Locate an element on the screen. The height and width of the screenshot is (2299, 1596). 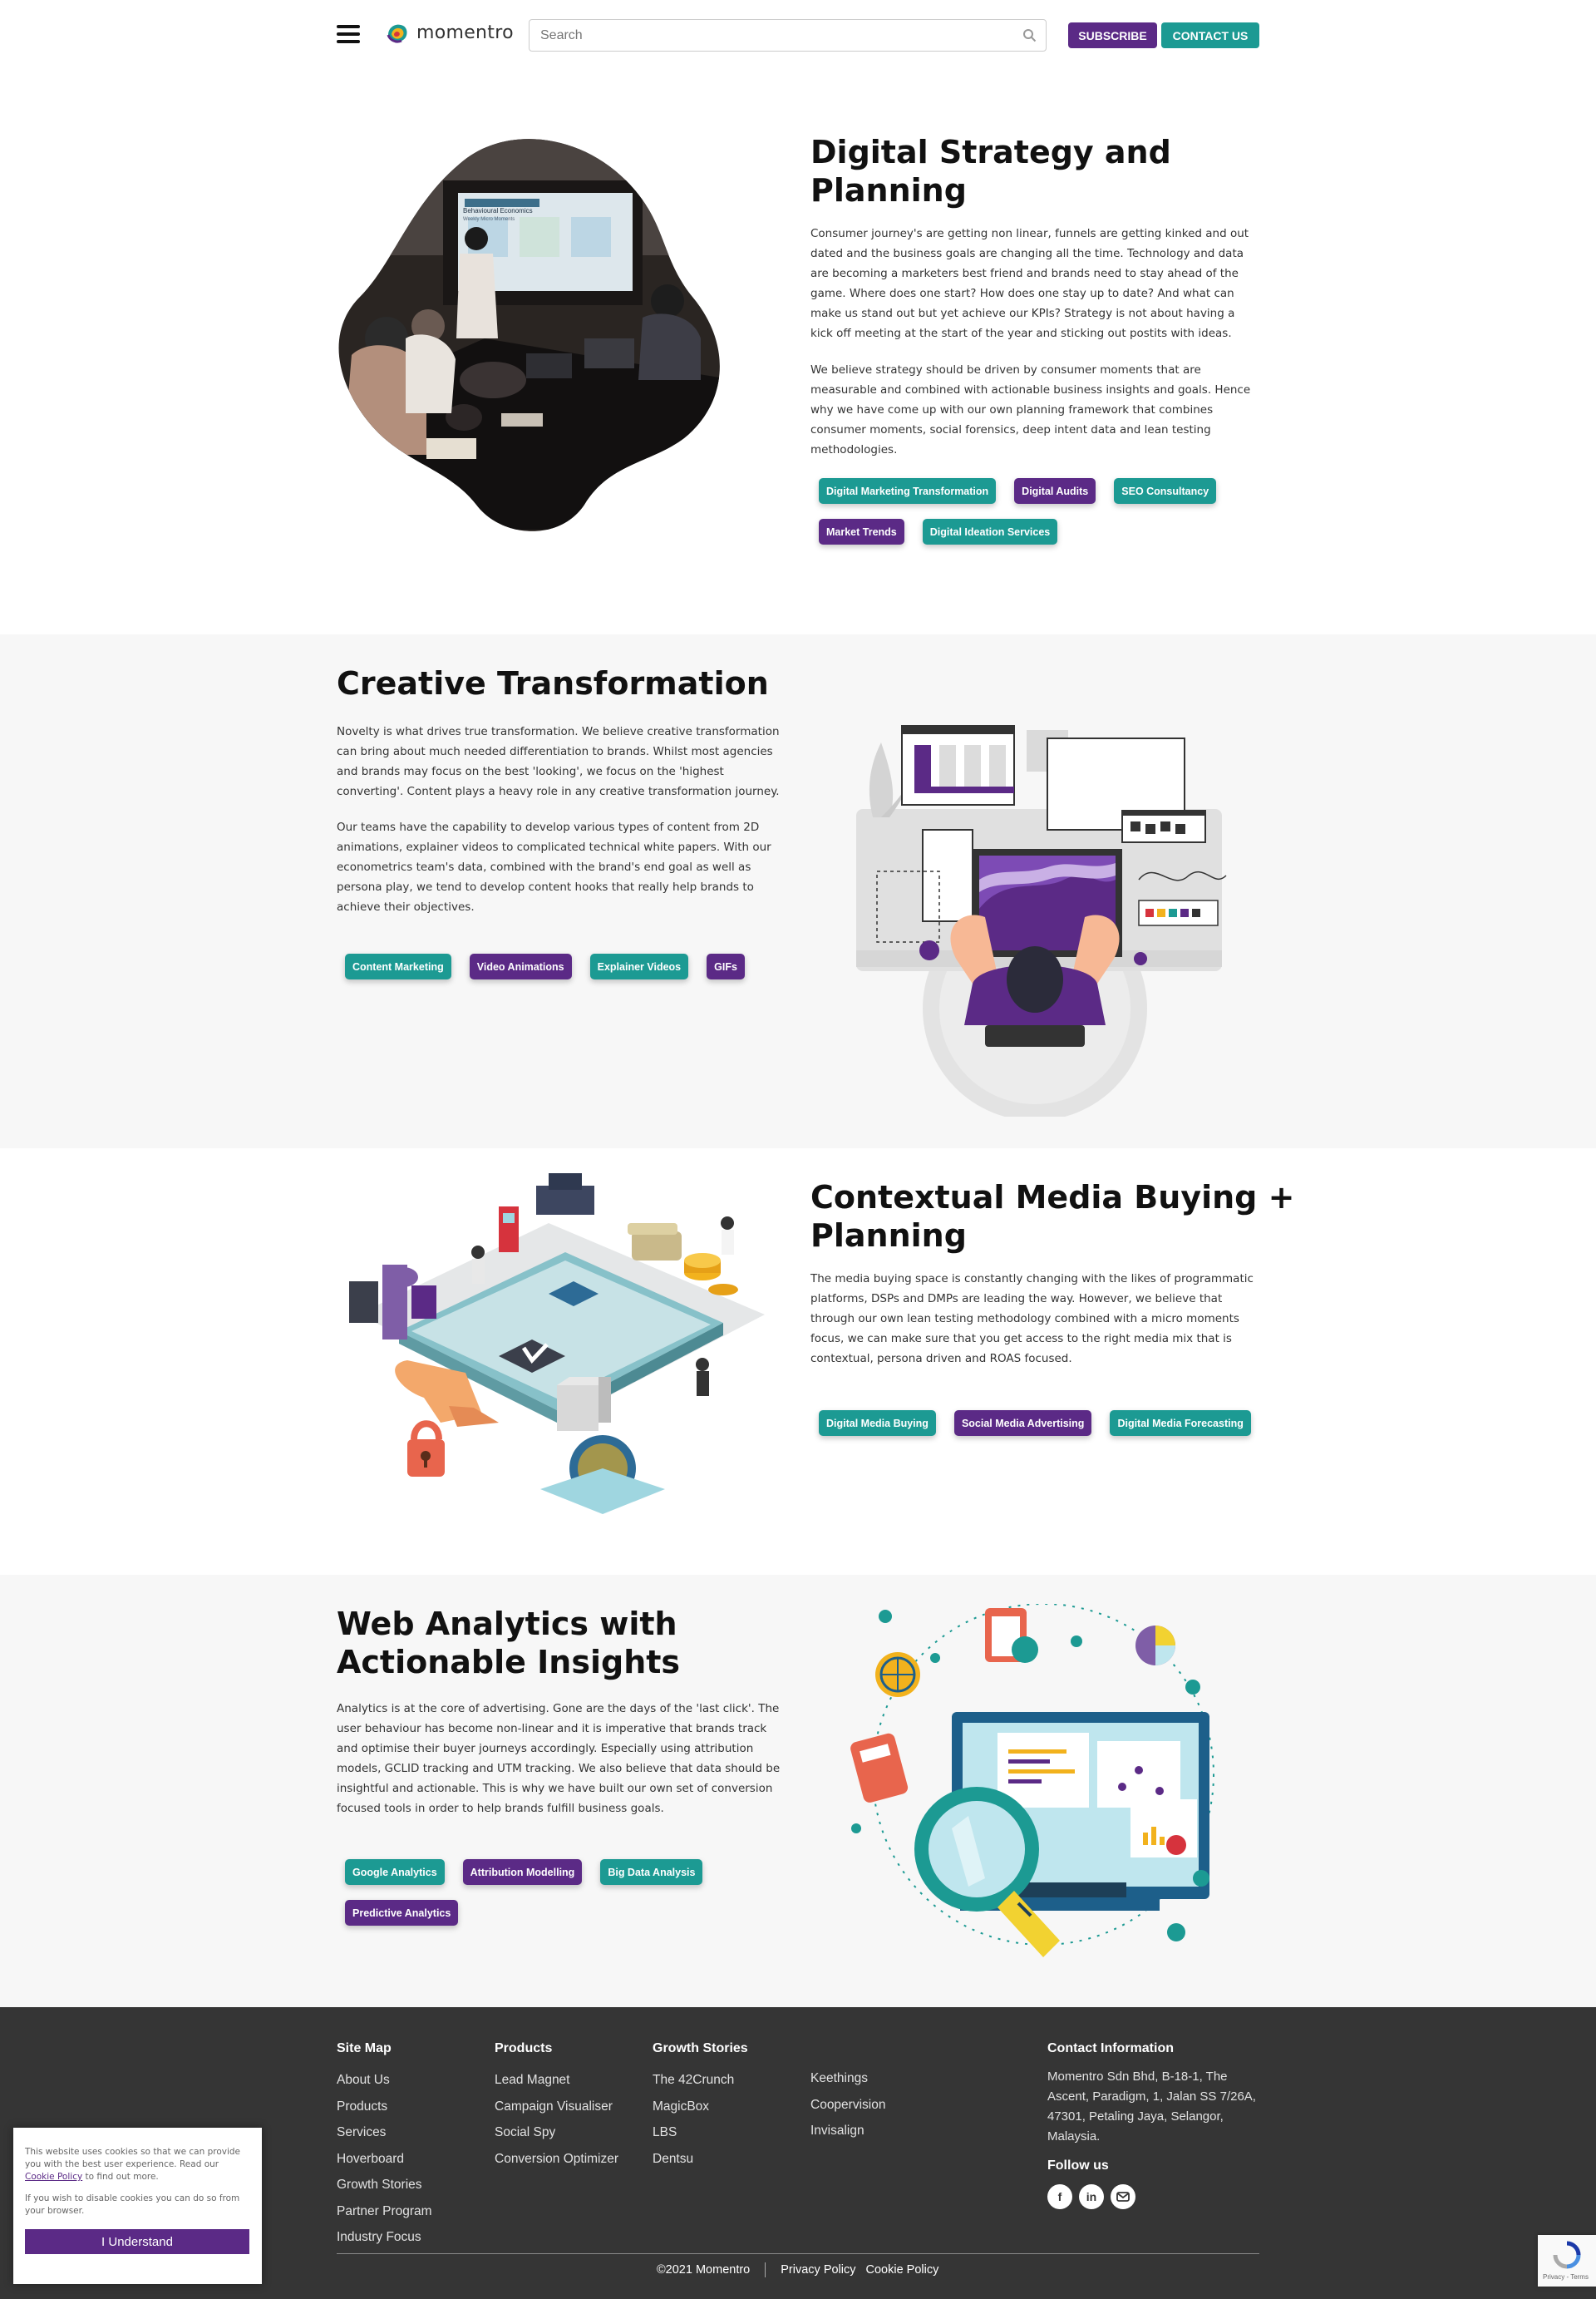
footer-growth-stories-more: Keethings Coopervision Invisalign is located at coordinates (847, 2104).